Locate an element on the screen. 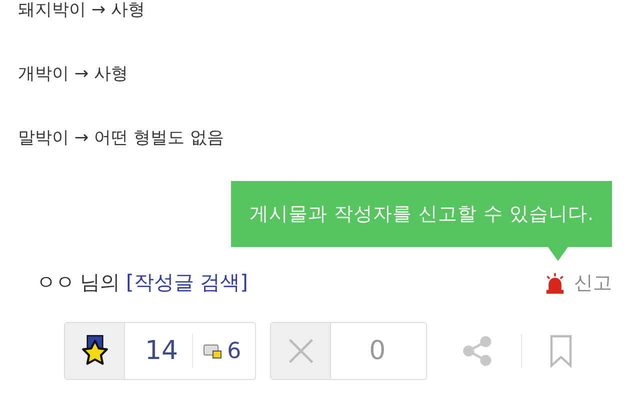 The height and width of the screenshot is (400, 640). recommend-count: 14 is located at coordinates (162, 351).